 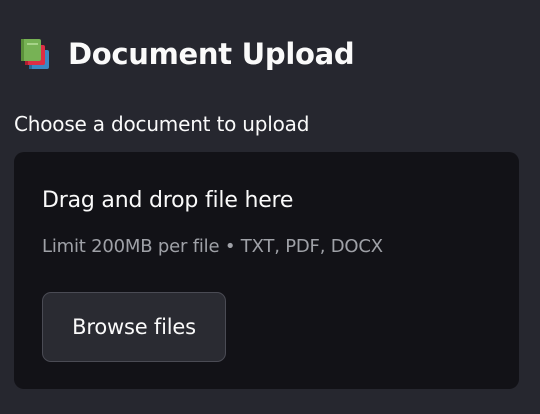 I want to click on file-uploader-label: Choose a document to upload, so click(x=162, y=124).